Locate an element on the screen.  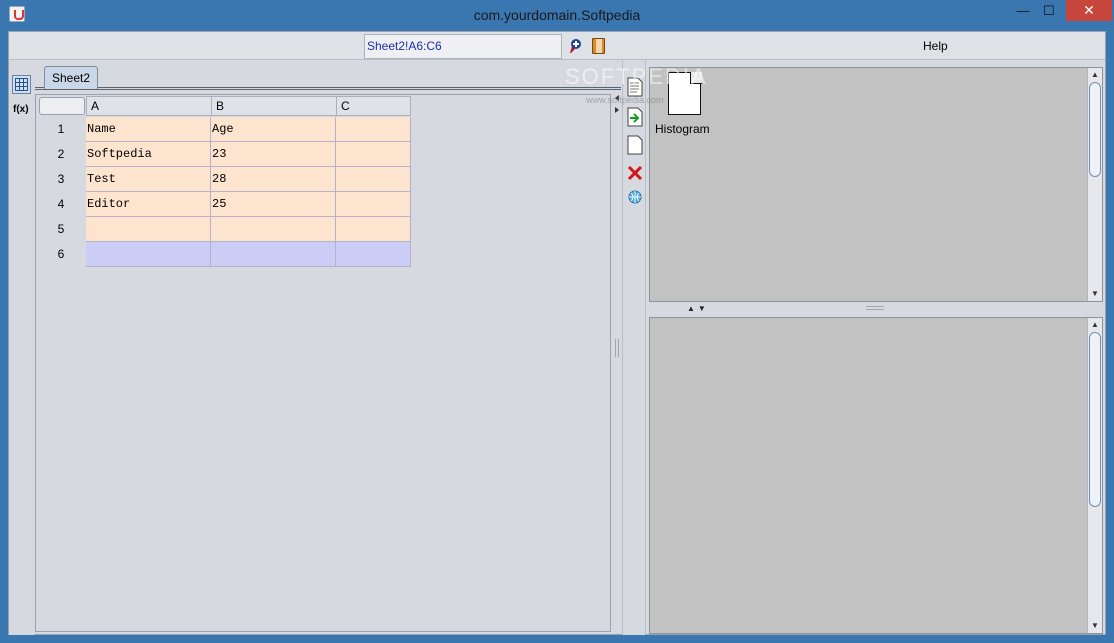
analysis-list-panel: Histogram ▲ ▼ is located at coordinates (876, 184).